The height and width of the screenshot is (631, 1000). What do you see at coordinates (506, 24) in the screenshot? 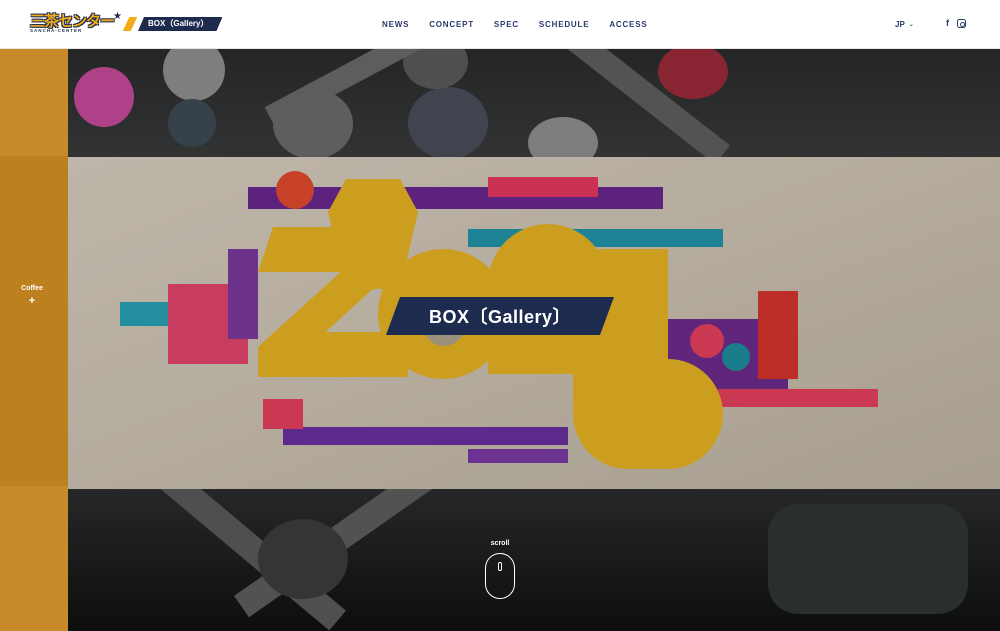
I see `nav-spec: SPEC` at bounding box center [506, 24].